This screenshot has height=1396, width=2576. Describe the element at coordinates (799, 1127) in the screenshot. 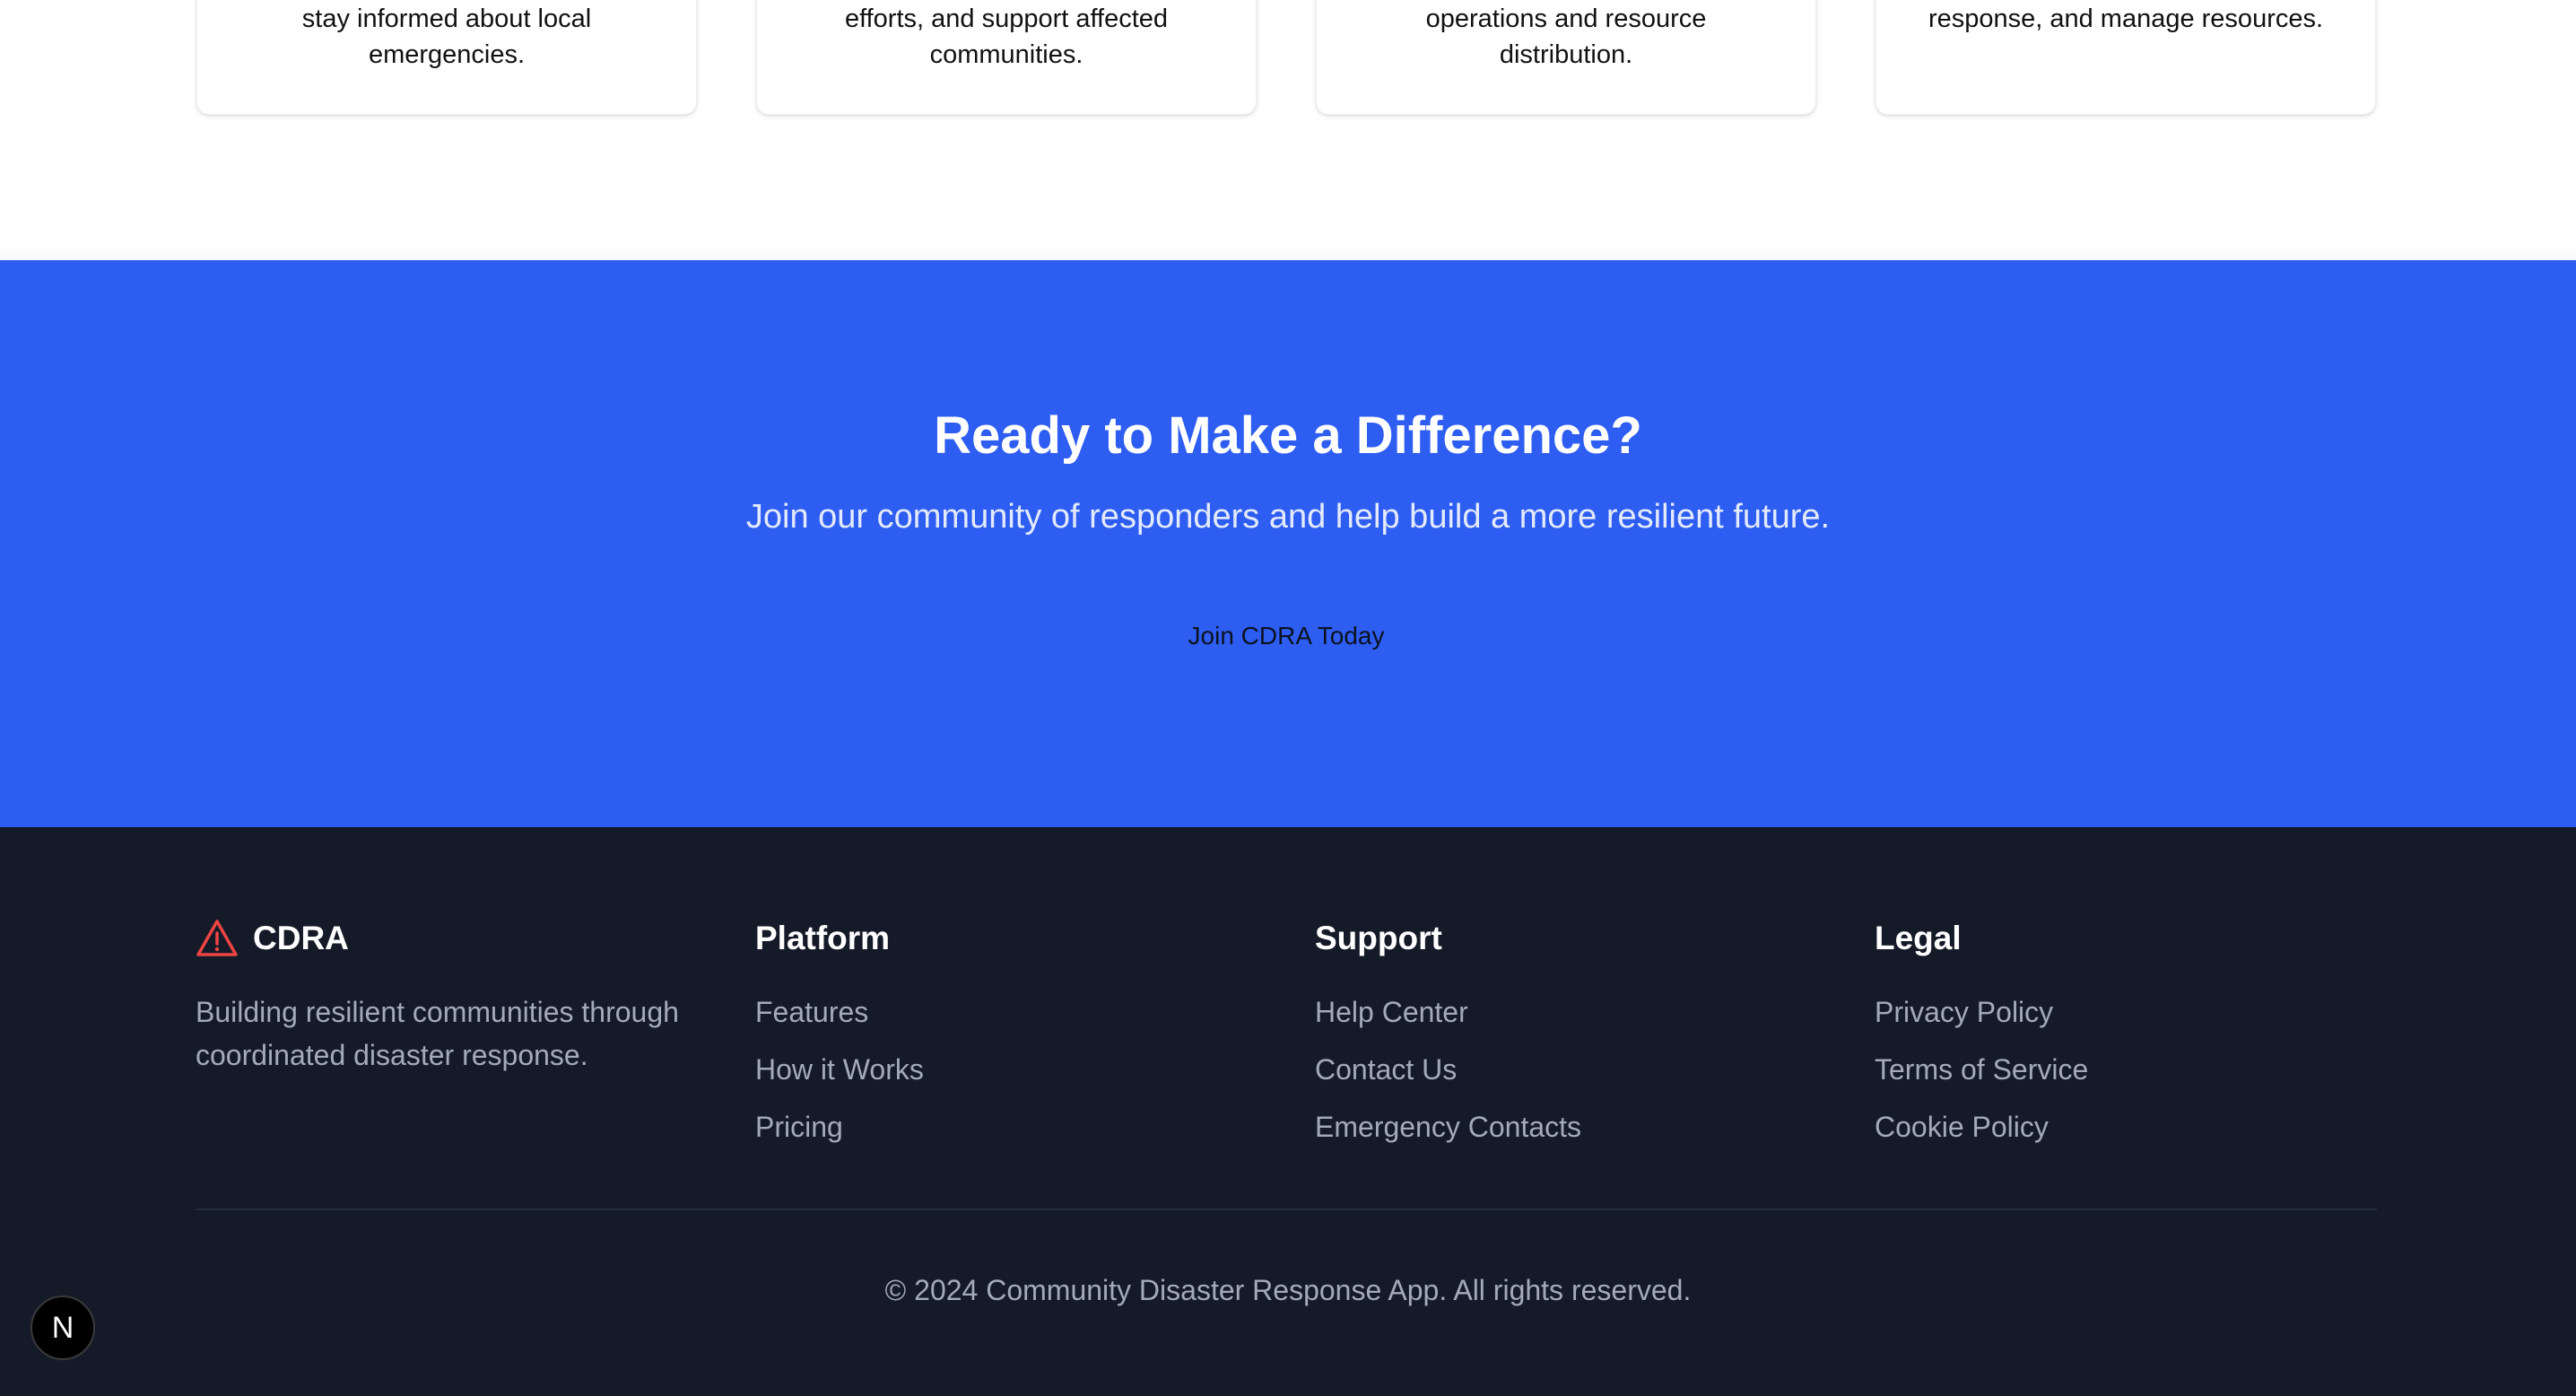

I see `footer-link-pricing: Pricing` at that location.